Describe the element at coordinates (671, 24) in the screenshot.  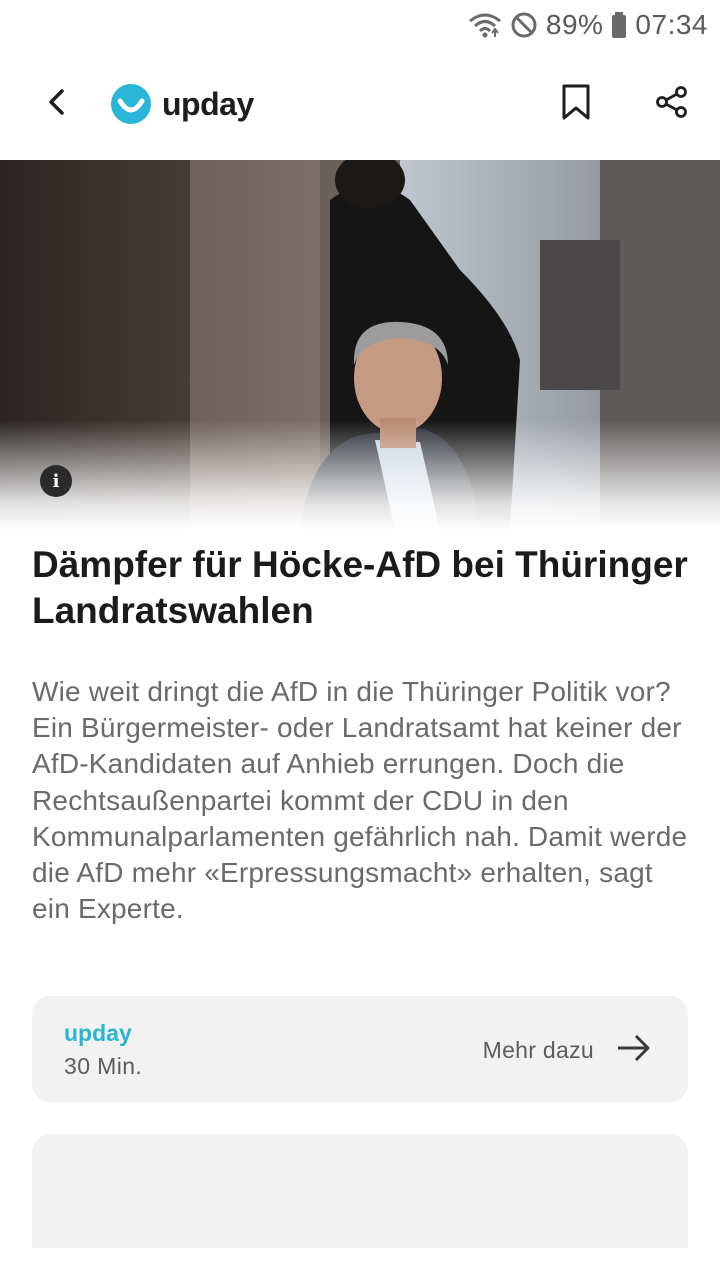
I see `clock: 07:34` at that location.